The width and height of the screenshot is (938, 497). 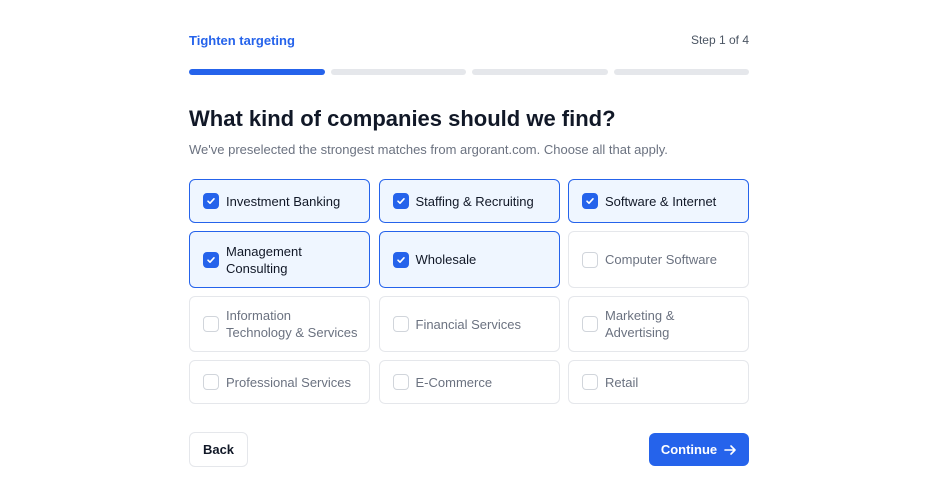 What do you see at coordinates (283, 201) in the screenshot?
I see `industry-option-label: Investment Banking` at bounding box center [283, 201].